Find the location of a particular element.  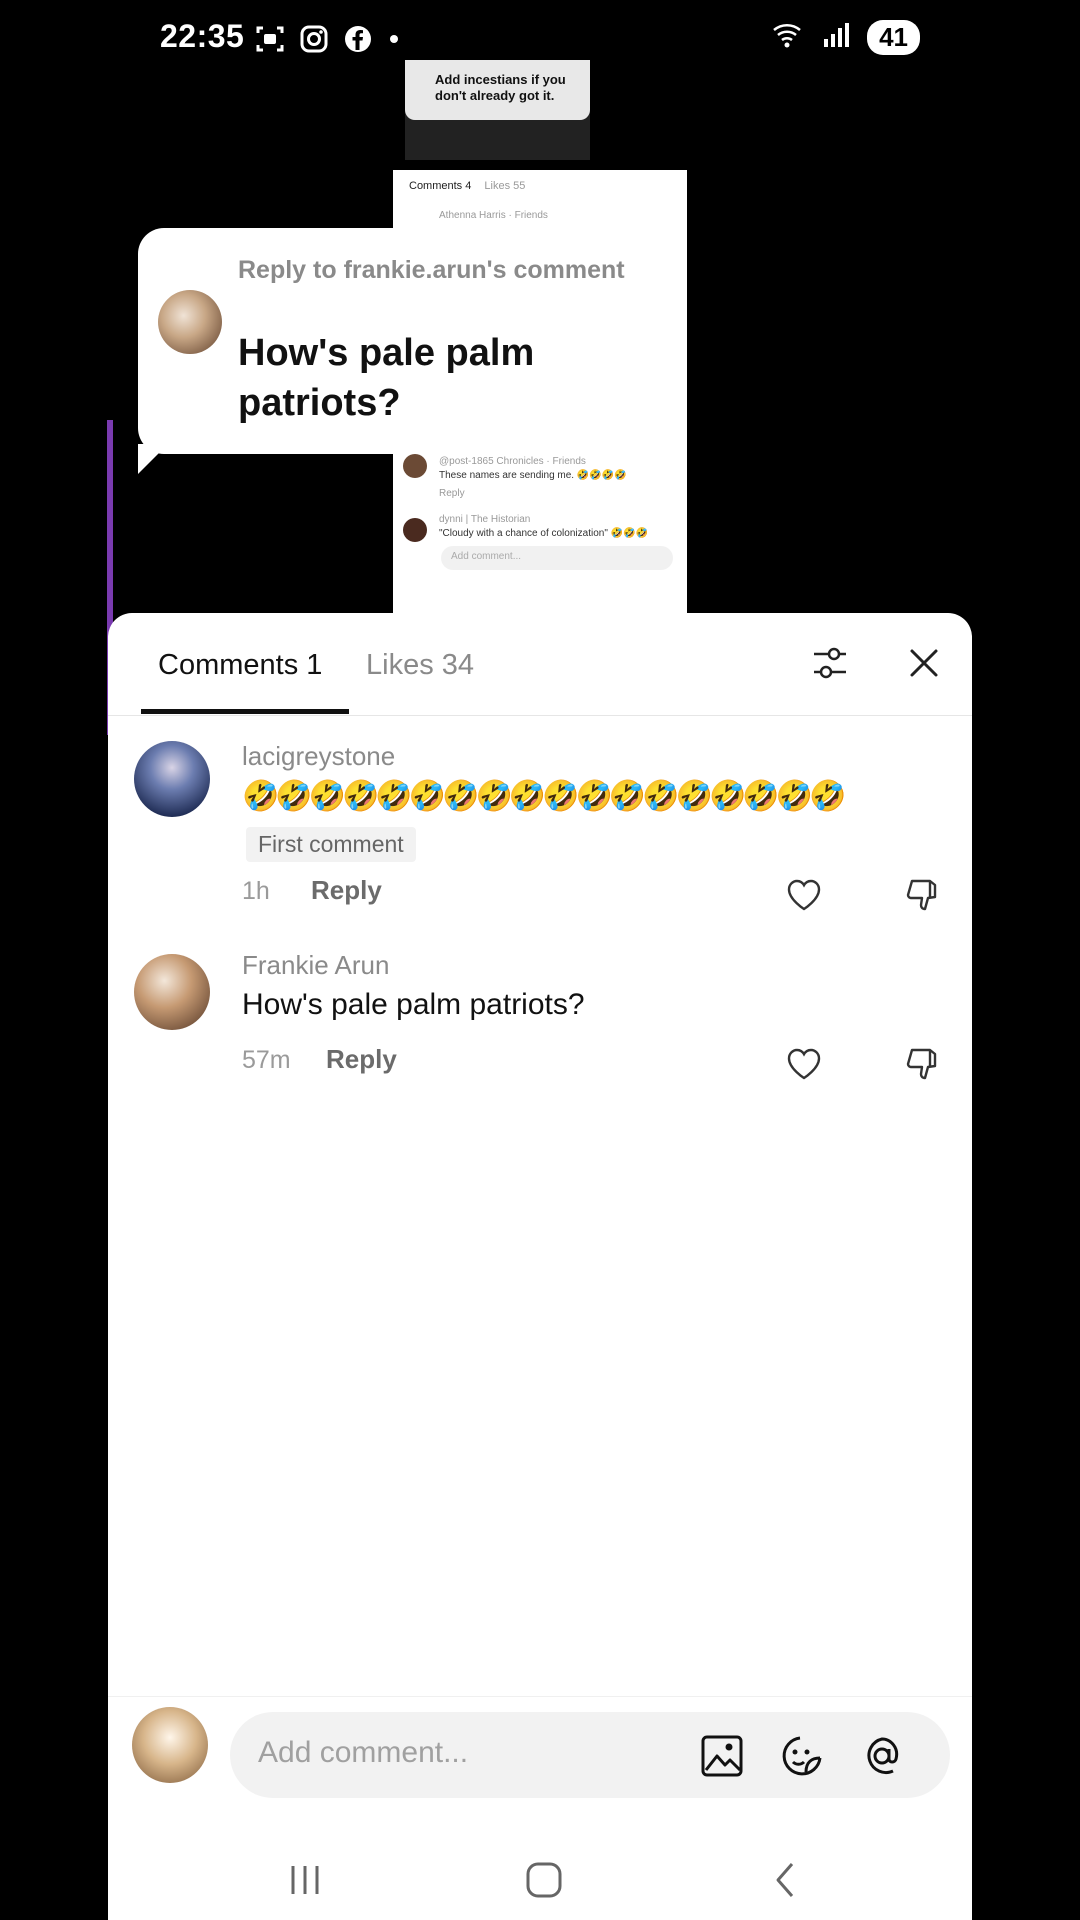

dot-icon is located at coordinates (394, 41).